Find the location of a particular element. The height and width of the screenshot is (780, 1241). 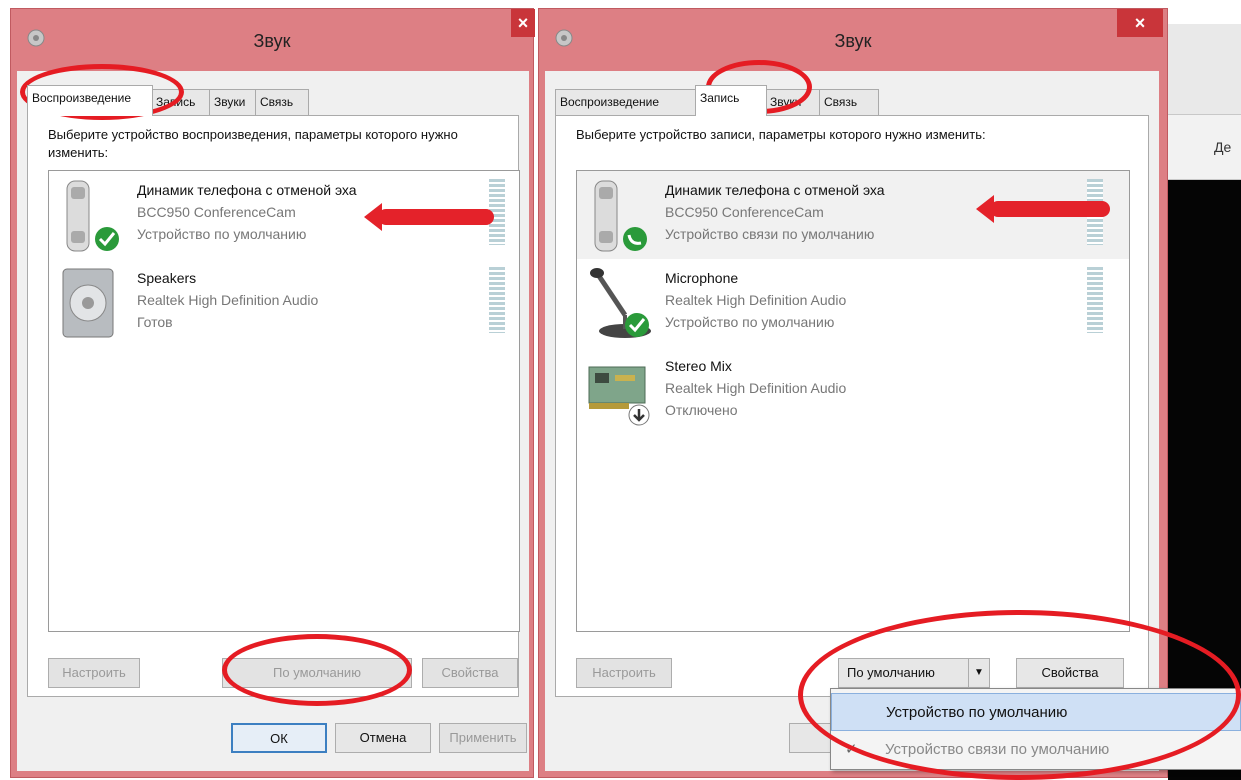

ok-button: ОК is located at coordinates (279, 738).